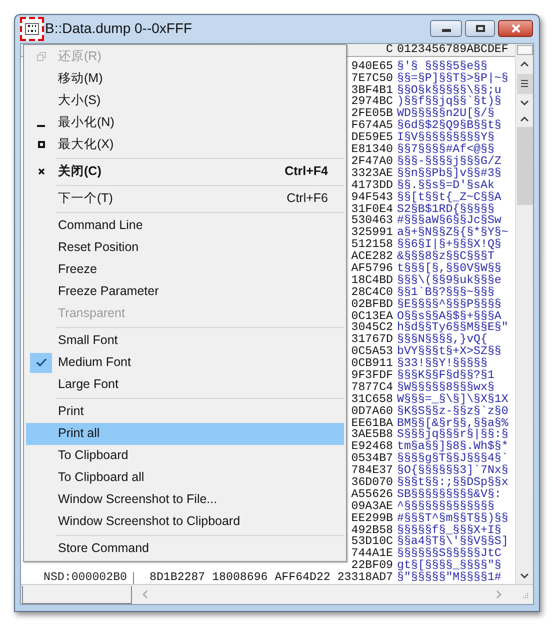  Describe the element at coordinates (80, 57) in the screenshot. I see `menu-item-label: 还原(R)` at that location.